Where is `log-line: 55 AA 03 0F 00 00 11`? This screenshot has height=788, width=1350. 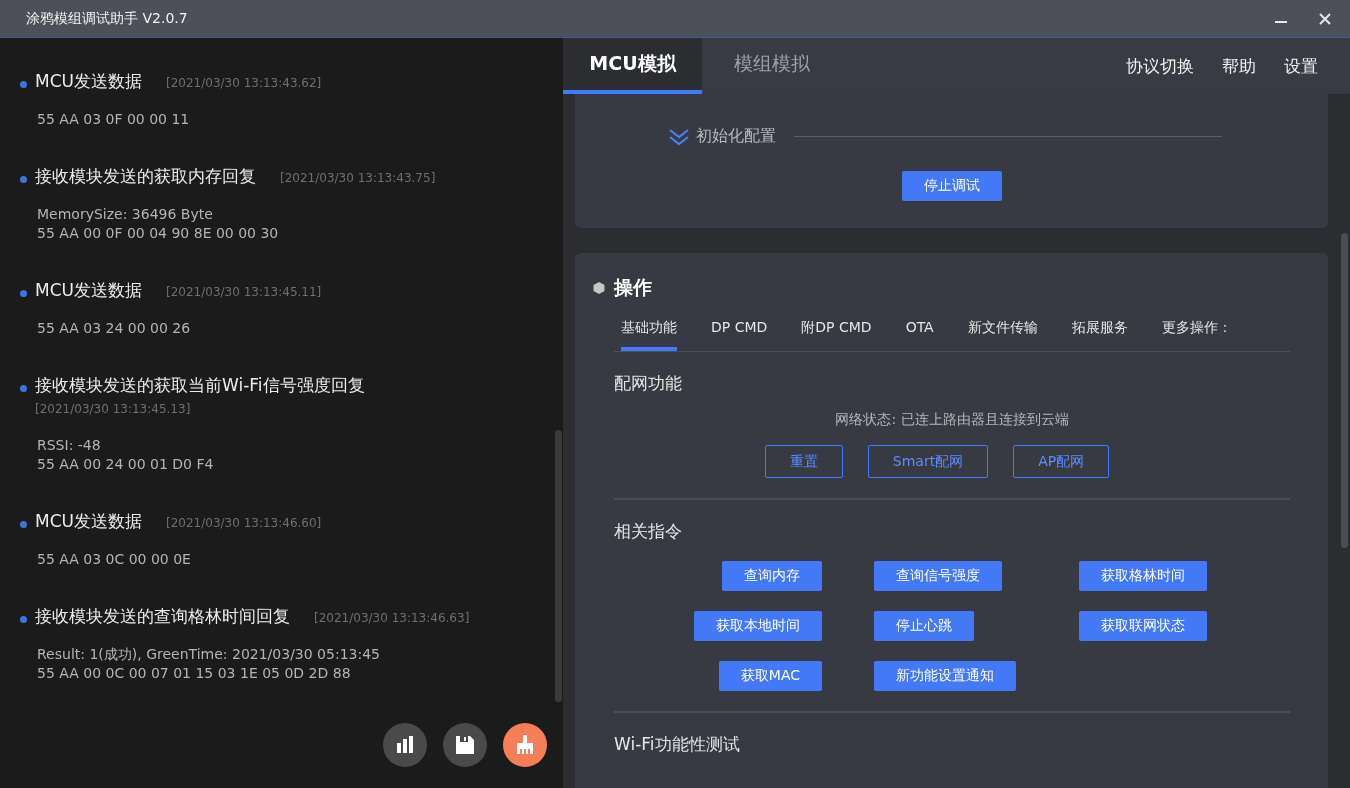 log-line: 55 AA 03 0F 00 00 11 is located at coordinates (113, 119).